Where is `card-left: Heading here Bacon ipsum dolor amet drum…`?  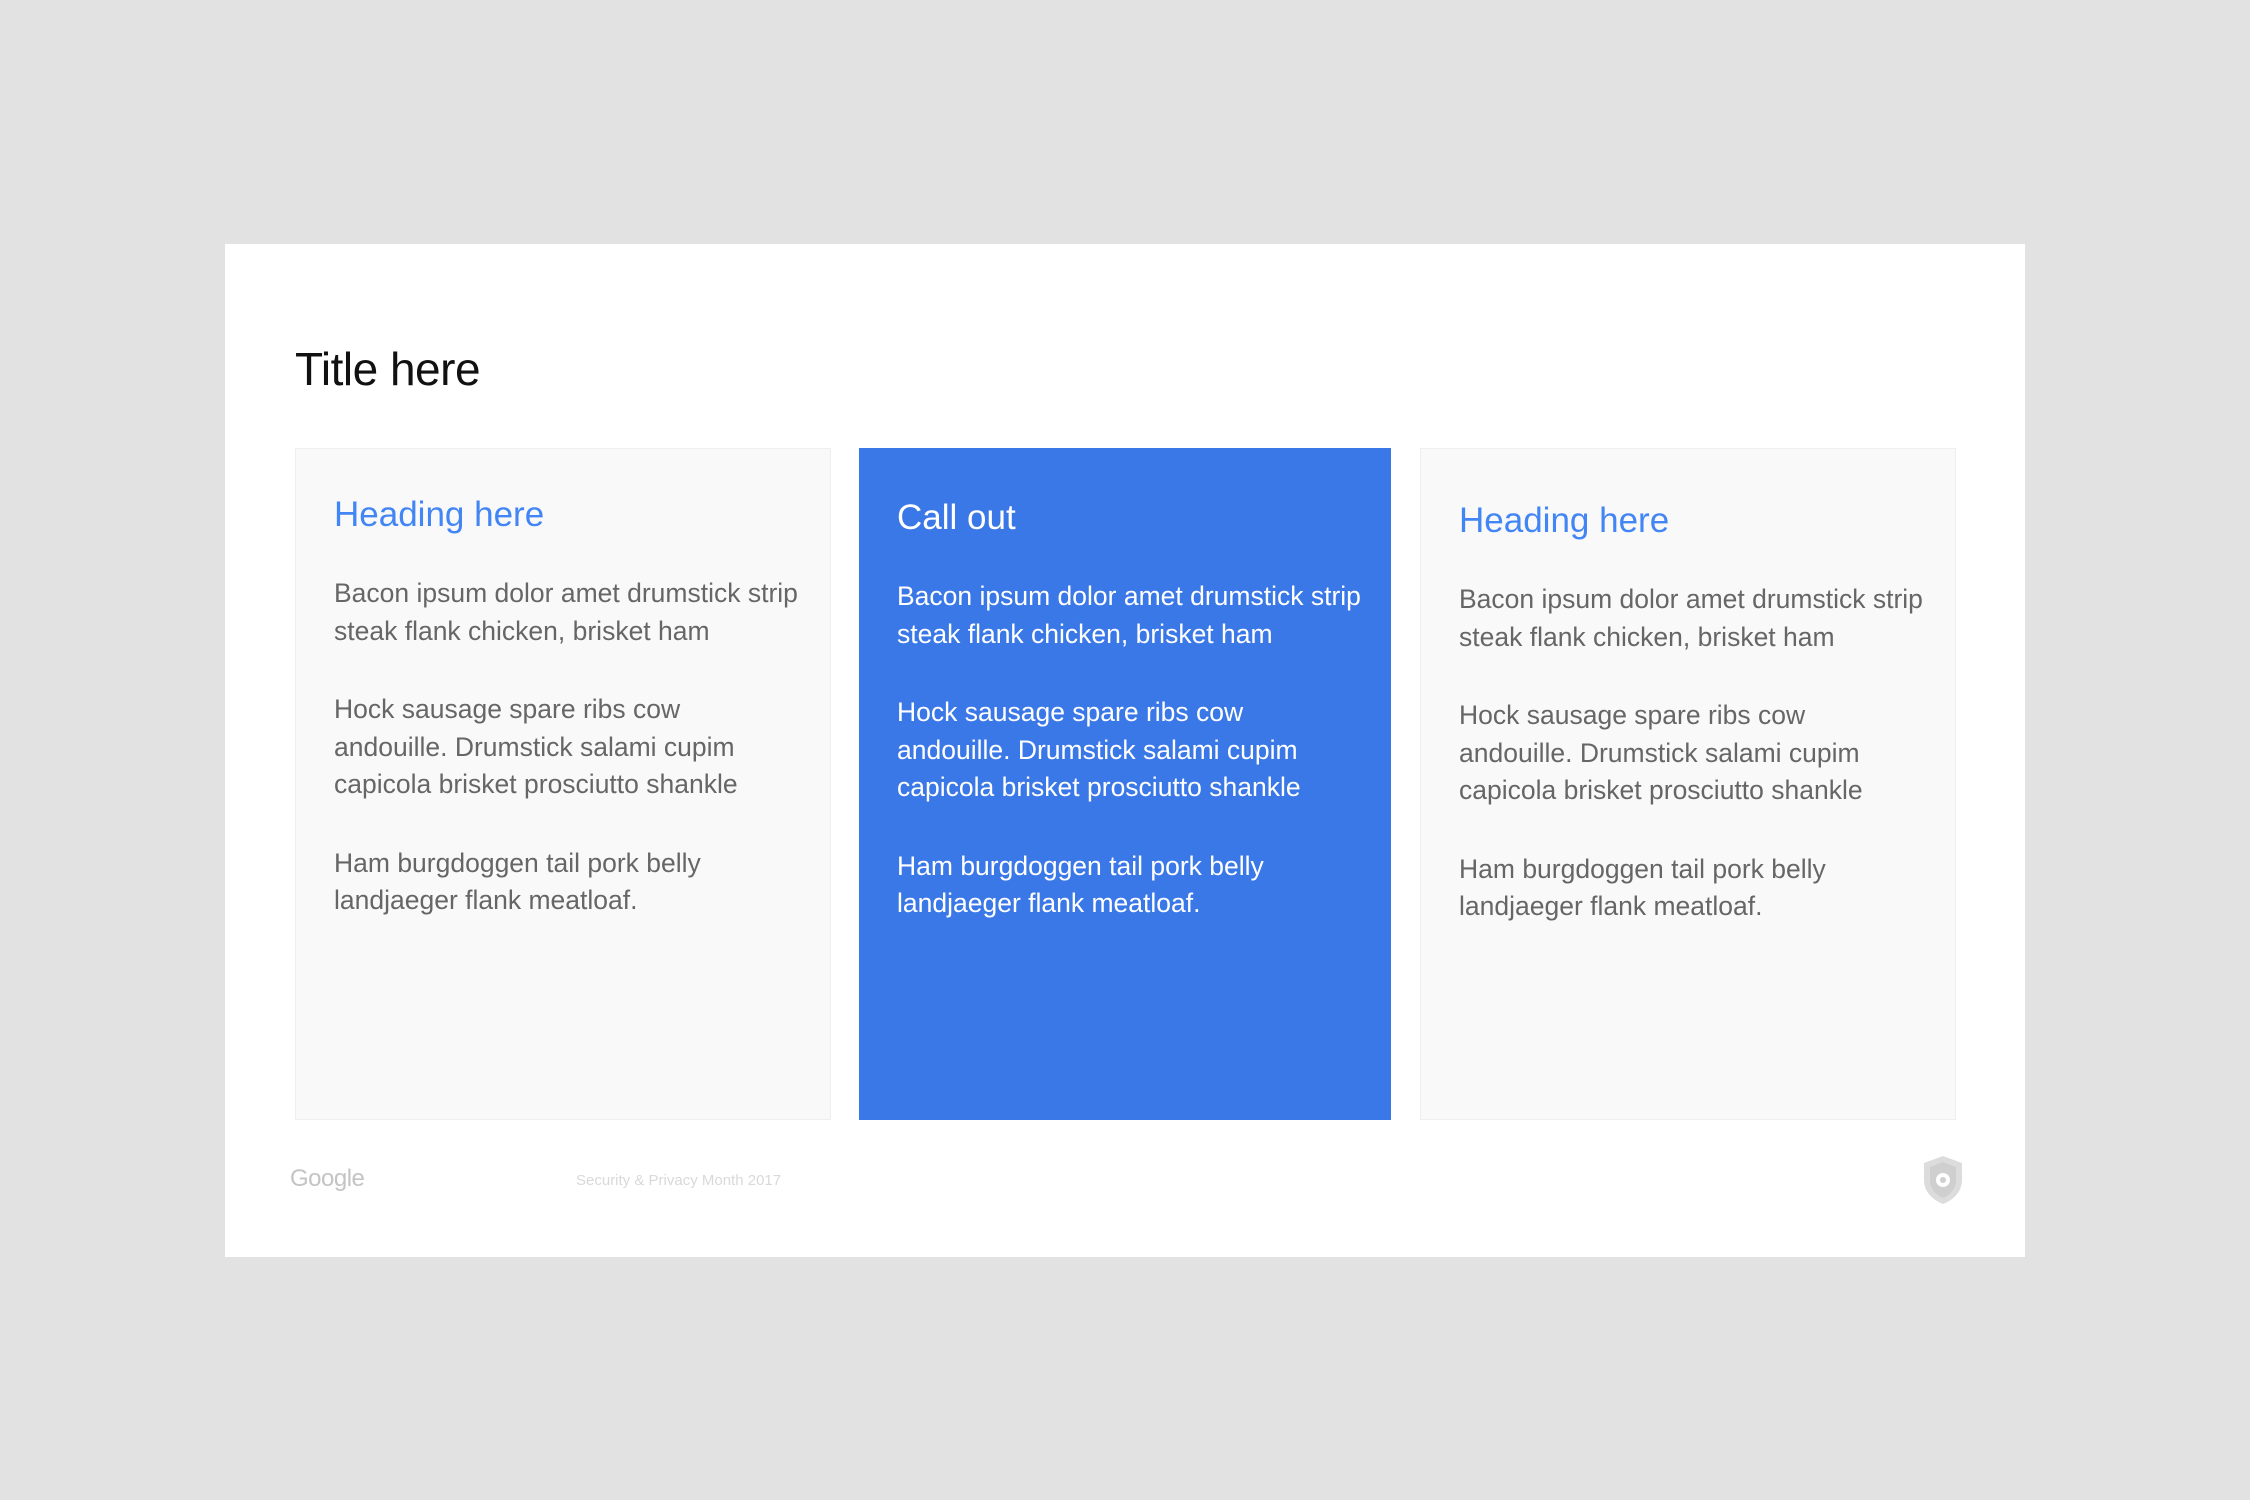
card-left: Heading here Bacon ipsum dolor amet drum… is located at coordinates (563, 784).